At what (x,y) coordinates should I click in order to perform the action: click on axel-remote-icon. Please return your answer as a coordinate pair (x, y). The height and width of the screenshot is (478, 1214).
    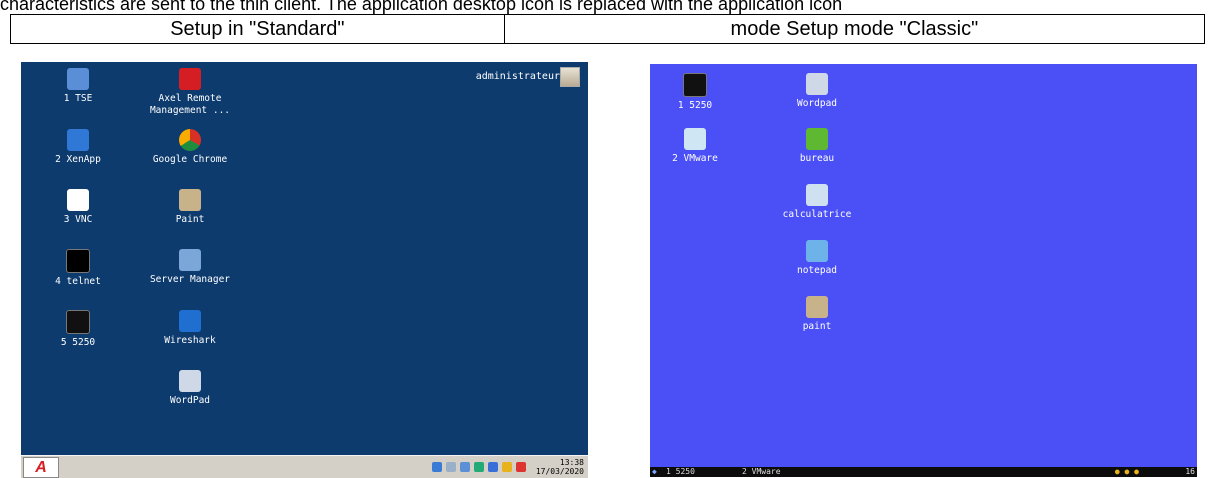
    Looking at the image, I should click on (190, 79).